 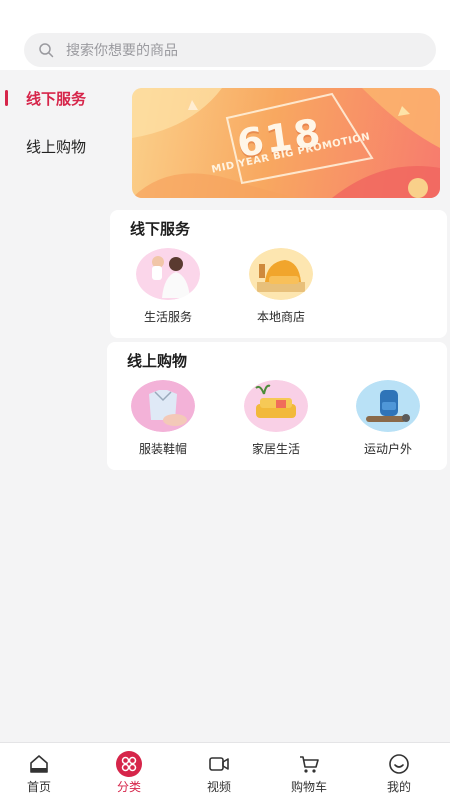 I want to click on cart-icon, so click(x=309, y=764).